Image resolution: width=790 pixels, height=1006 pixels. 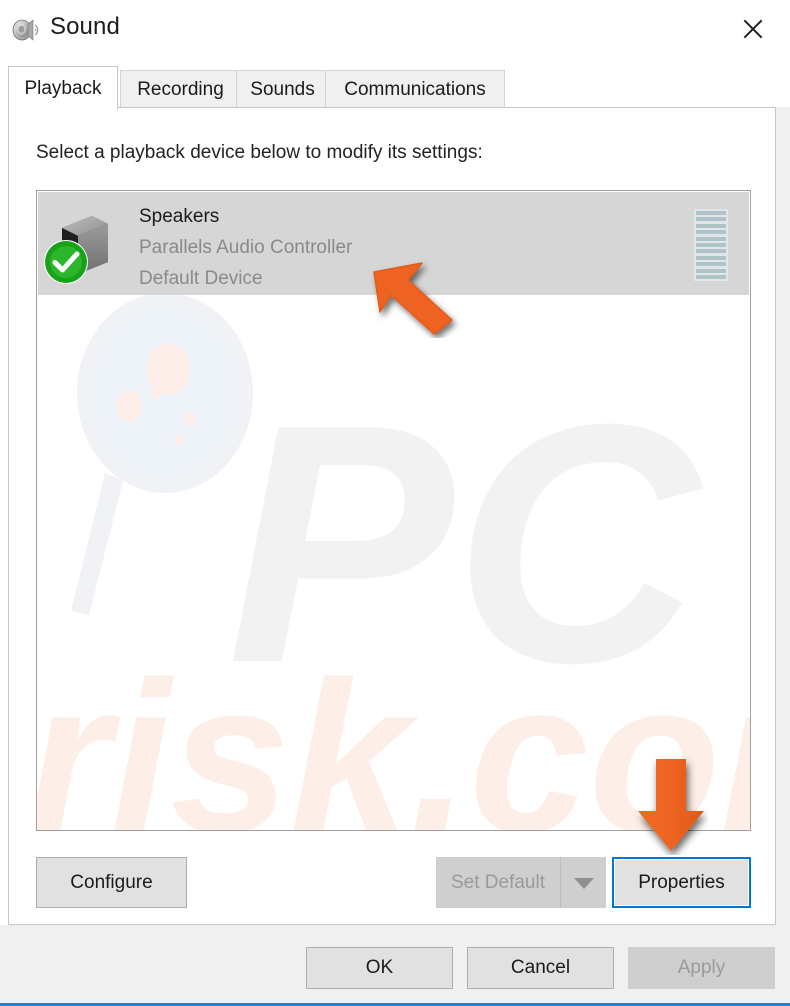 I want to click on cancel-button-label: Cancel, so click(x=540, y=967).